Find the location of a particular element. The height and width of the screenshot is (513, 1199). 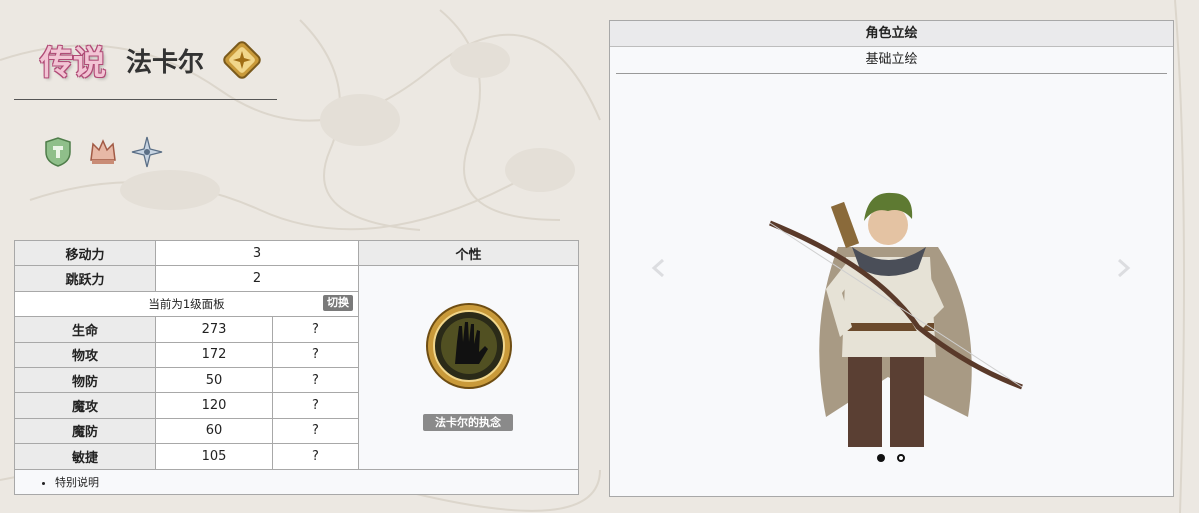

stat-value: 50 is located at coordinates (214, 380).